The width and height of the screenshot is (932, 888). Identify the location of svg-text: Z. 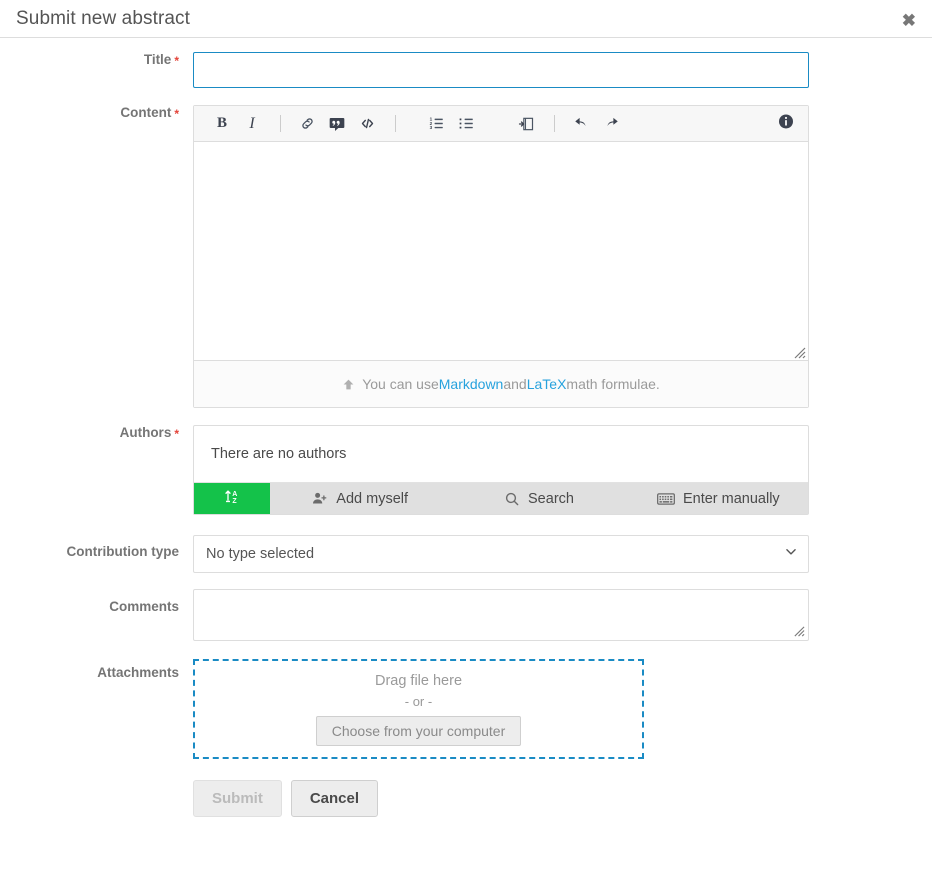
(234, 501).